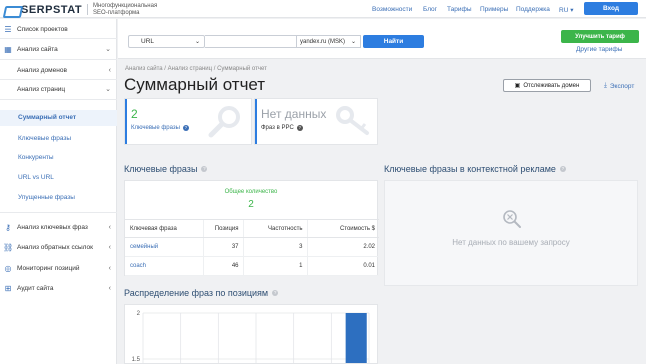 Image resolution: width=646 pixels, height=364 pixels. I want to click on sidebar-item-rank-tracking: ◎ Мониторинг позиций ‹, so click(58, 268).